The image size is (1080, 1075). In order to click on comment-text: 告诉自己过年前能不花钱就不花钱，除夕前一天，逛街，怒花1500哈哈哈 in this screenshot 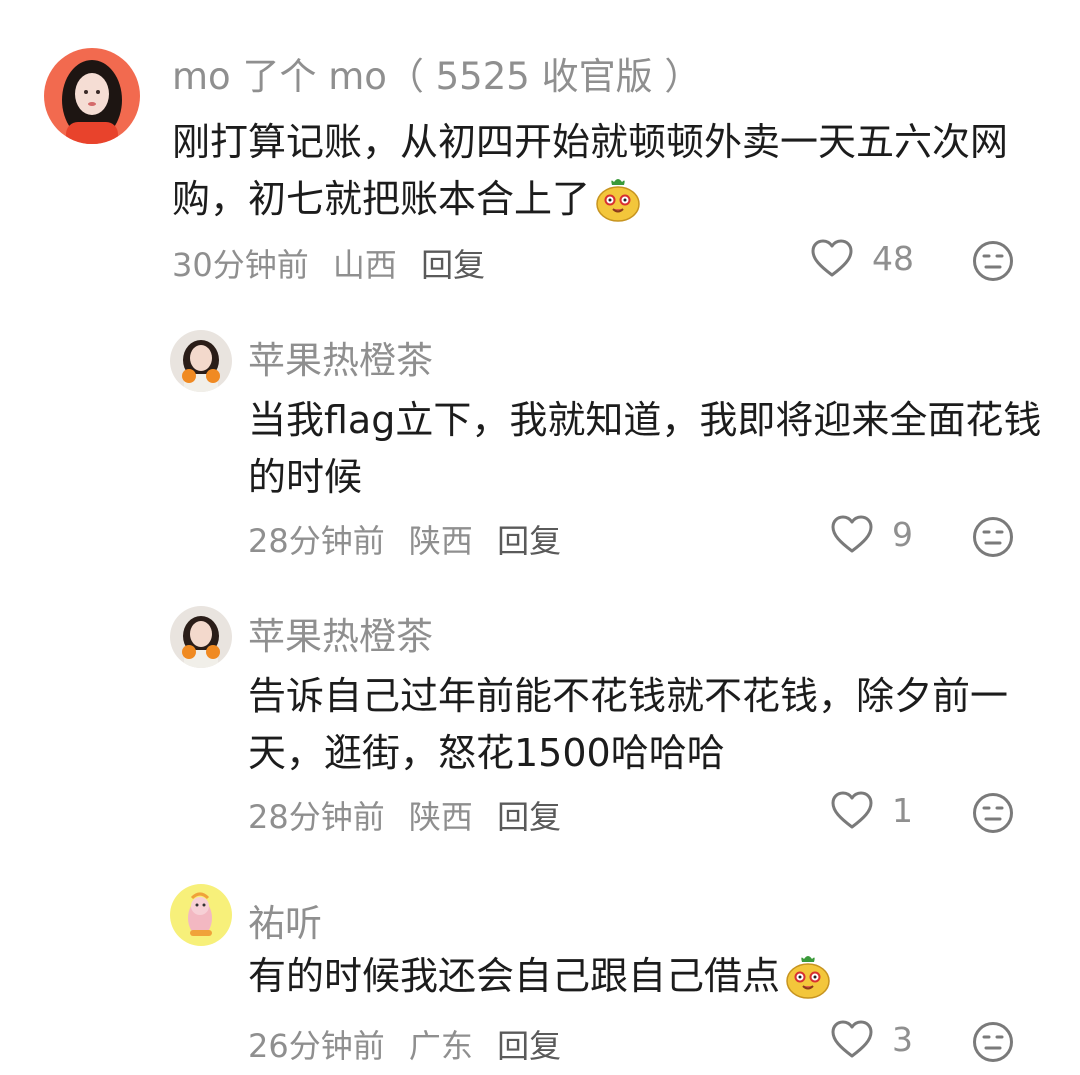, I will do `click(628, 724)`.